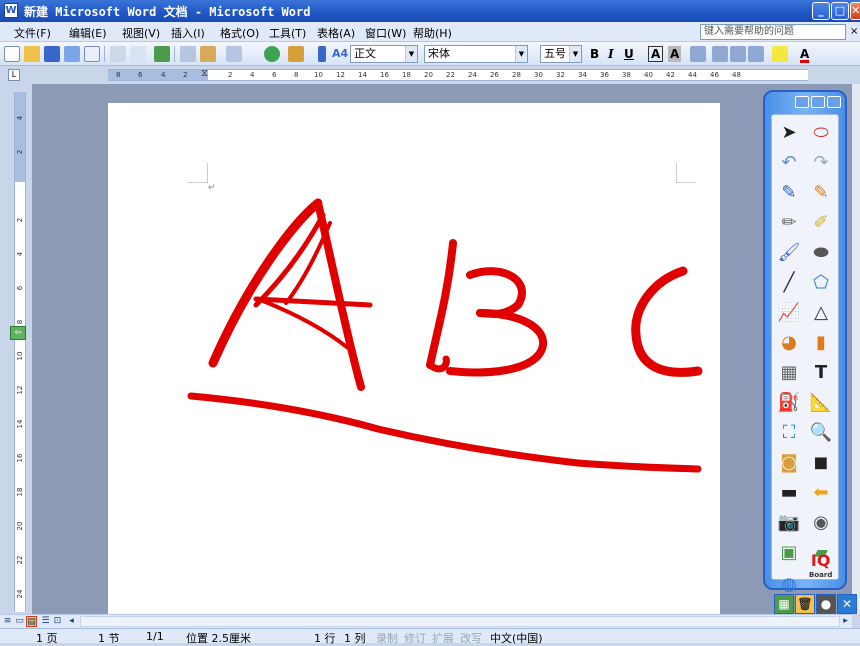 The height and width of the screenshot is (646, 860). I want to click on horizontal-scrollbar: ≡ ▭ ▤ ☰ ⊡ ◂ ▸, so click(426, 621).